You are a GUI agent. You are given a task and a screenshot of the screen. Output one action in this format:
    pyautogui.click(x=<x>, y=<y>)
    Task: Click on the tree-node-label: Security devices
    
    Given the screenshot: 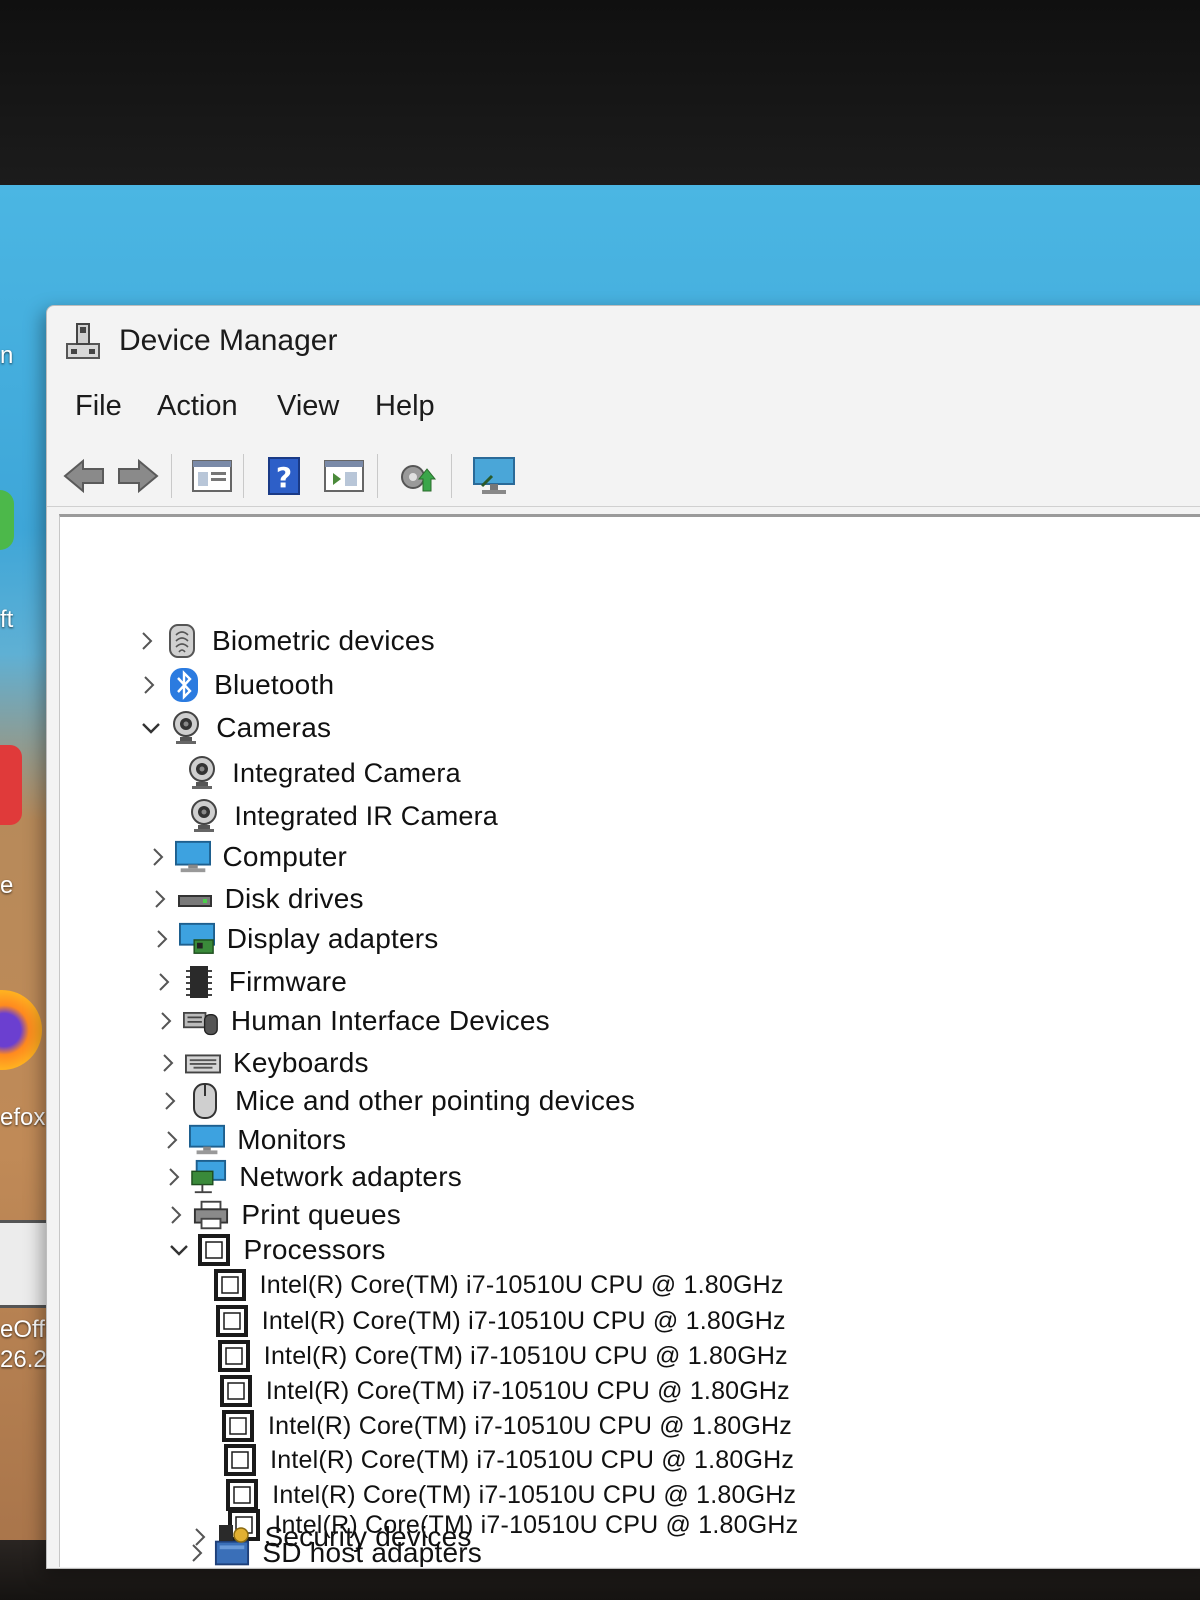 What is the action you would take?
    pyautogui.click(x=368, y=1536)
    